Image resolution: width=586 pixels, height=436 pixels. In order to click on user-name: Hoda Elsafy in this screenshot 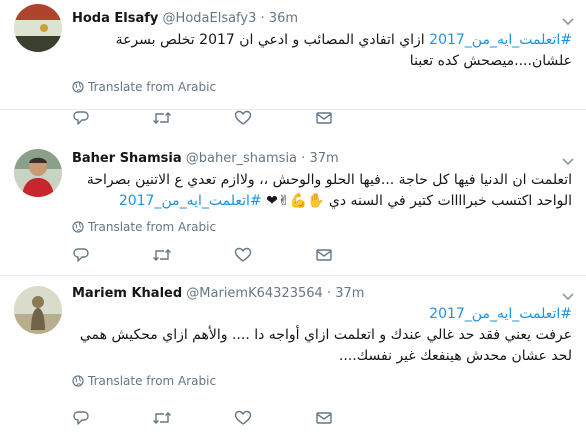, I will do `click(115, 18)`.